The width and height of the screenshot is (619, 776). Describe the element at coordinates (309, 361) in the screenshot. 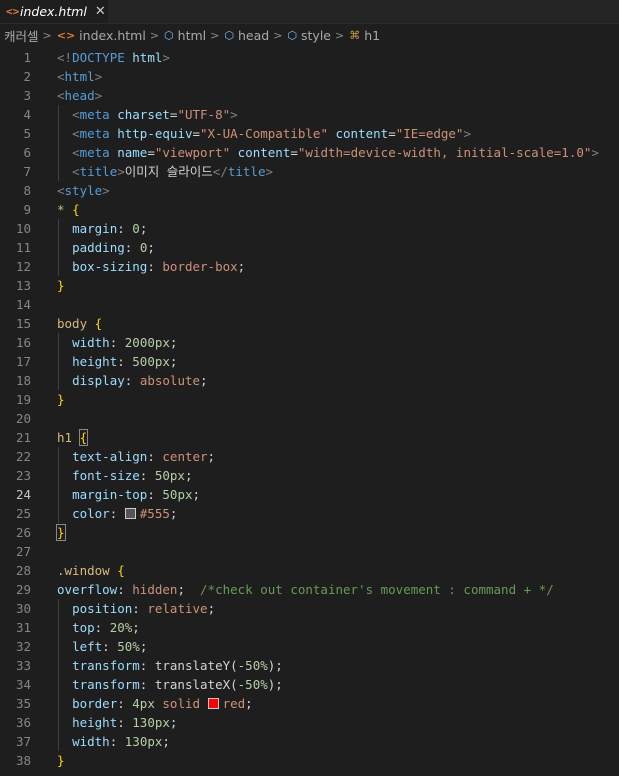

I see `code-line: 17 height: 500px;` at that location.